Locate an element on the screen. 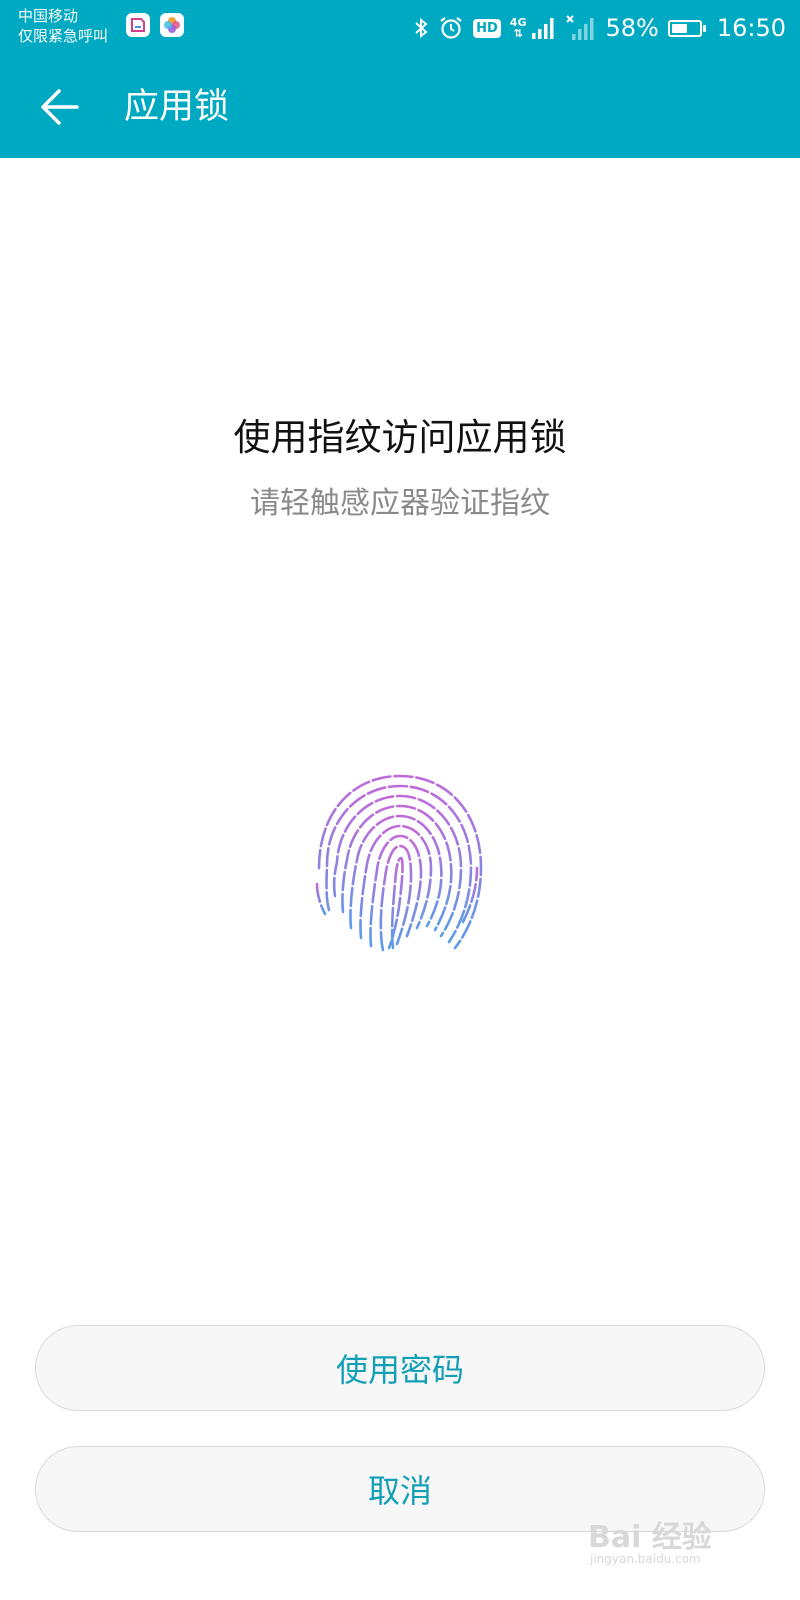 The image size is (800, 1600). back-button is located at coordinates (59, 107).